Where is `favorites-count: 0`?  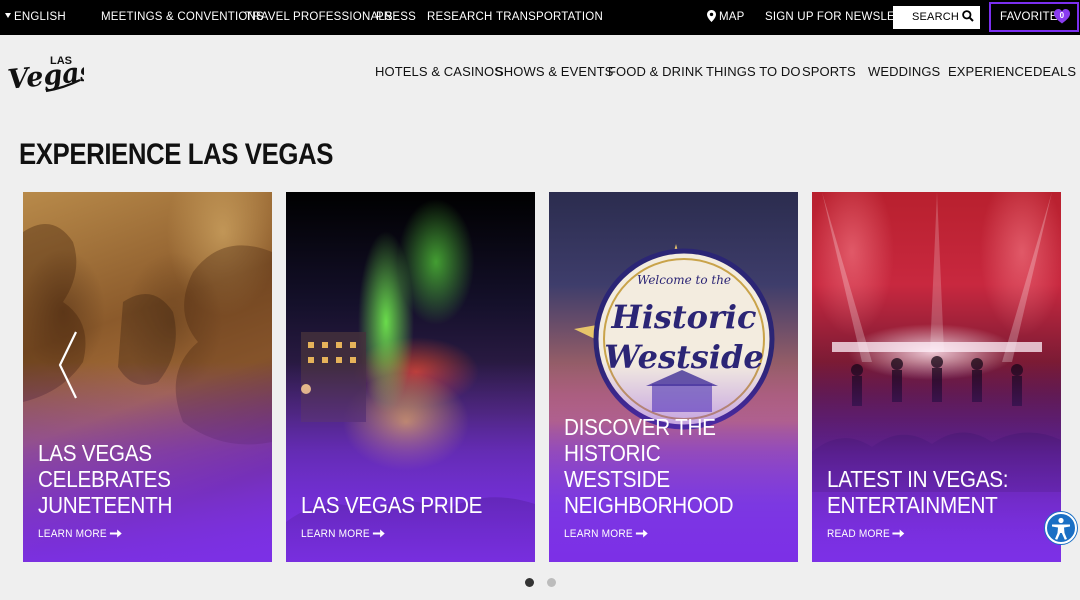
favorites-count: 0 is located at coordinates (1062, 15).